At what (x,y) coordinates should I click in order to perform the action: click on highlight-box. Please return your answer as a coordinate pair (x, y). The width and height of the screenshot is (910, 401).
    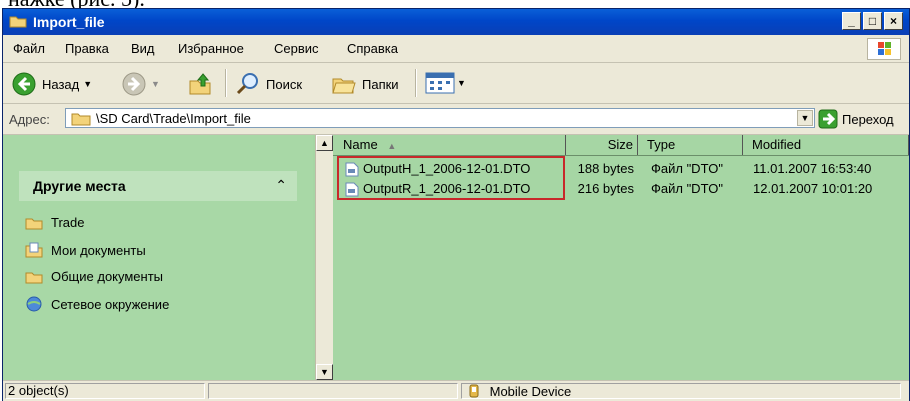
    Looking at the image, I should click on (451, 178).